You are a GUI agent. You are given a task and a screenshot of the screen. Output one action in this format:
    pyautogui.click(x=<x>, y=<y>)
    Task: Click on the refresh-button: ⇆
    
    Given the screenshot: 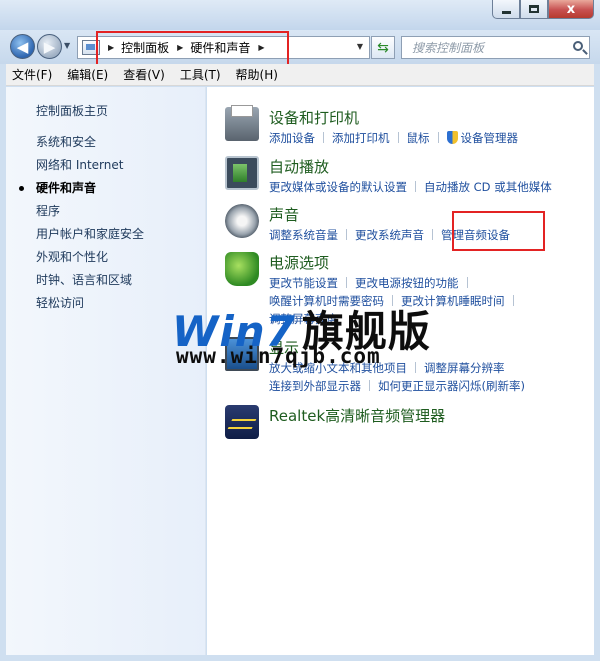 What is the action you would take?
    pyautogui.click(x=383, y=47)
    